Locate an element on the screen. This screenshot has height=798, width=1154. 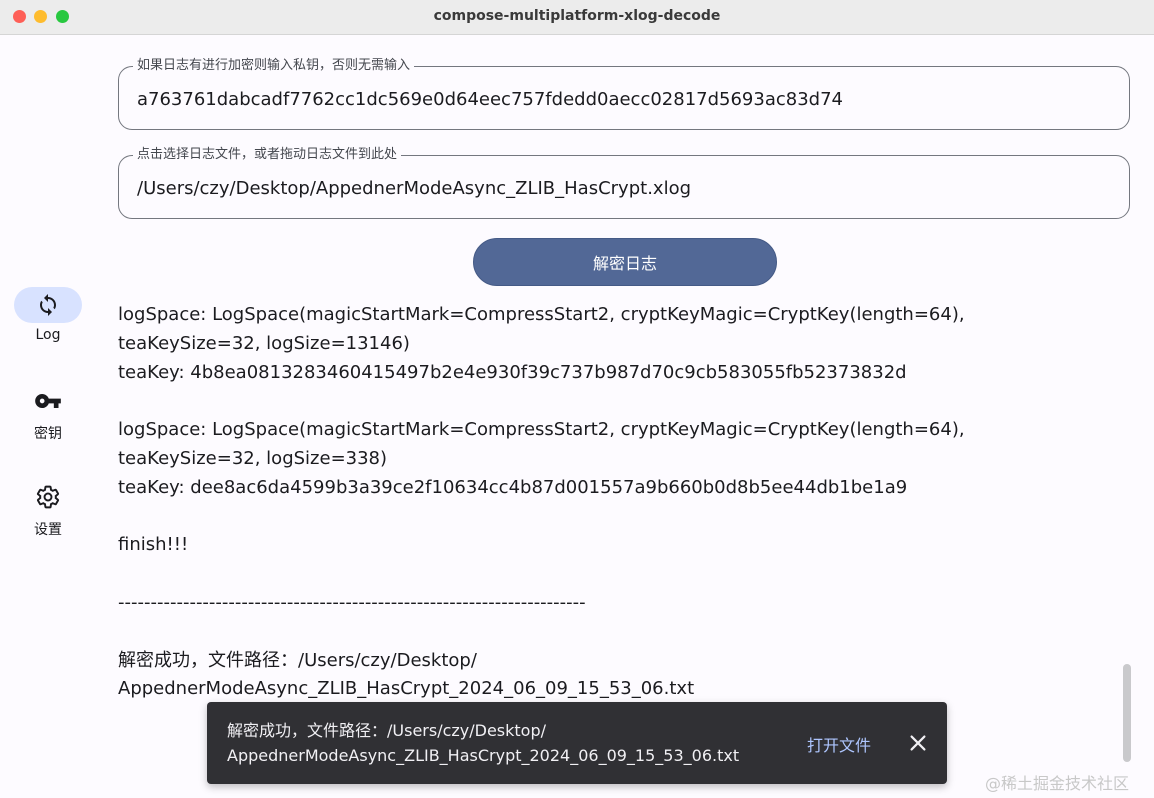
sidebar-item-settings: 设置 is located at coordinates (48, 509).